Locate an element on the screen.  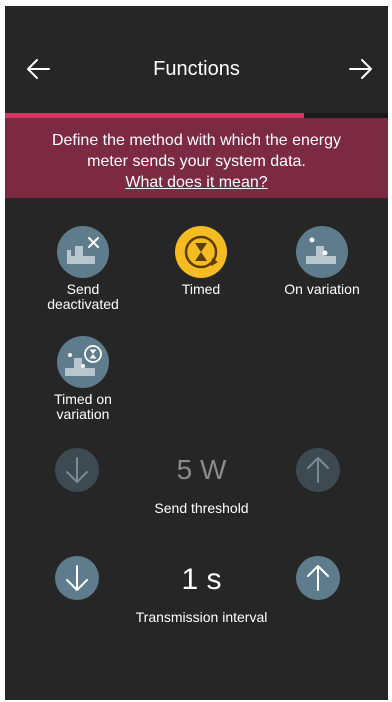
mode-label: Send deactivated is located at coordinates (83, 297).